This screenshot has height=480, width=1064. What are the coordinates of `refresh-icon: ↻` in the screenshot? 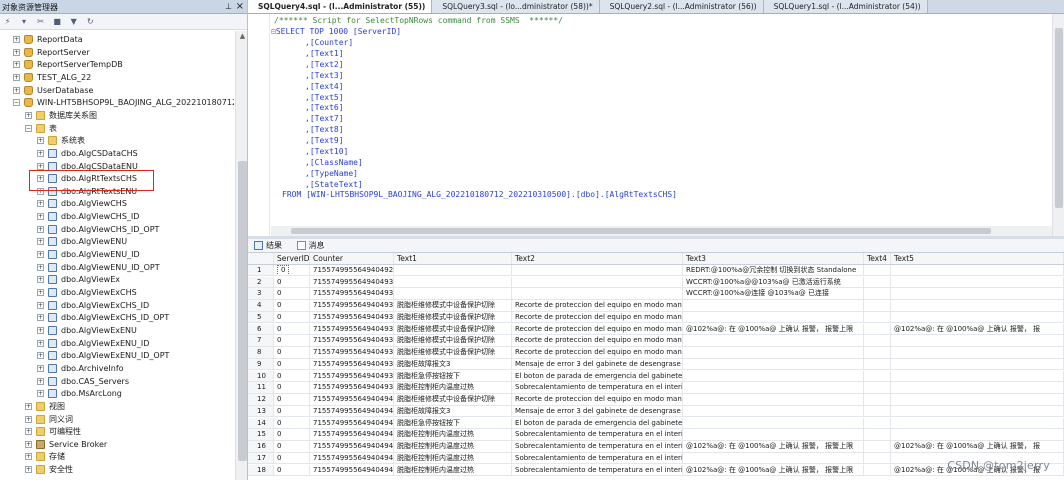 It's located at (90, 21).